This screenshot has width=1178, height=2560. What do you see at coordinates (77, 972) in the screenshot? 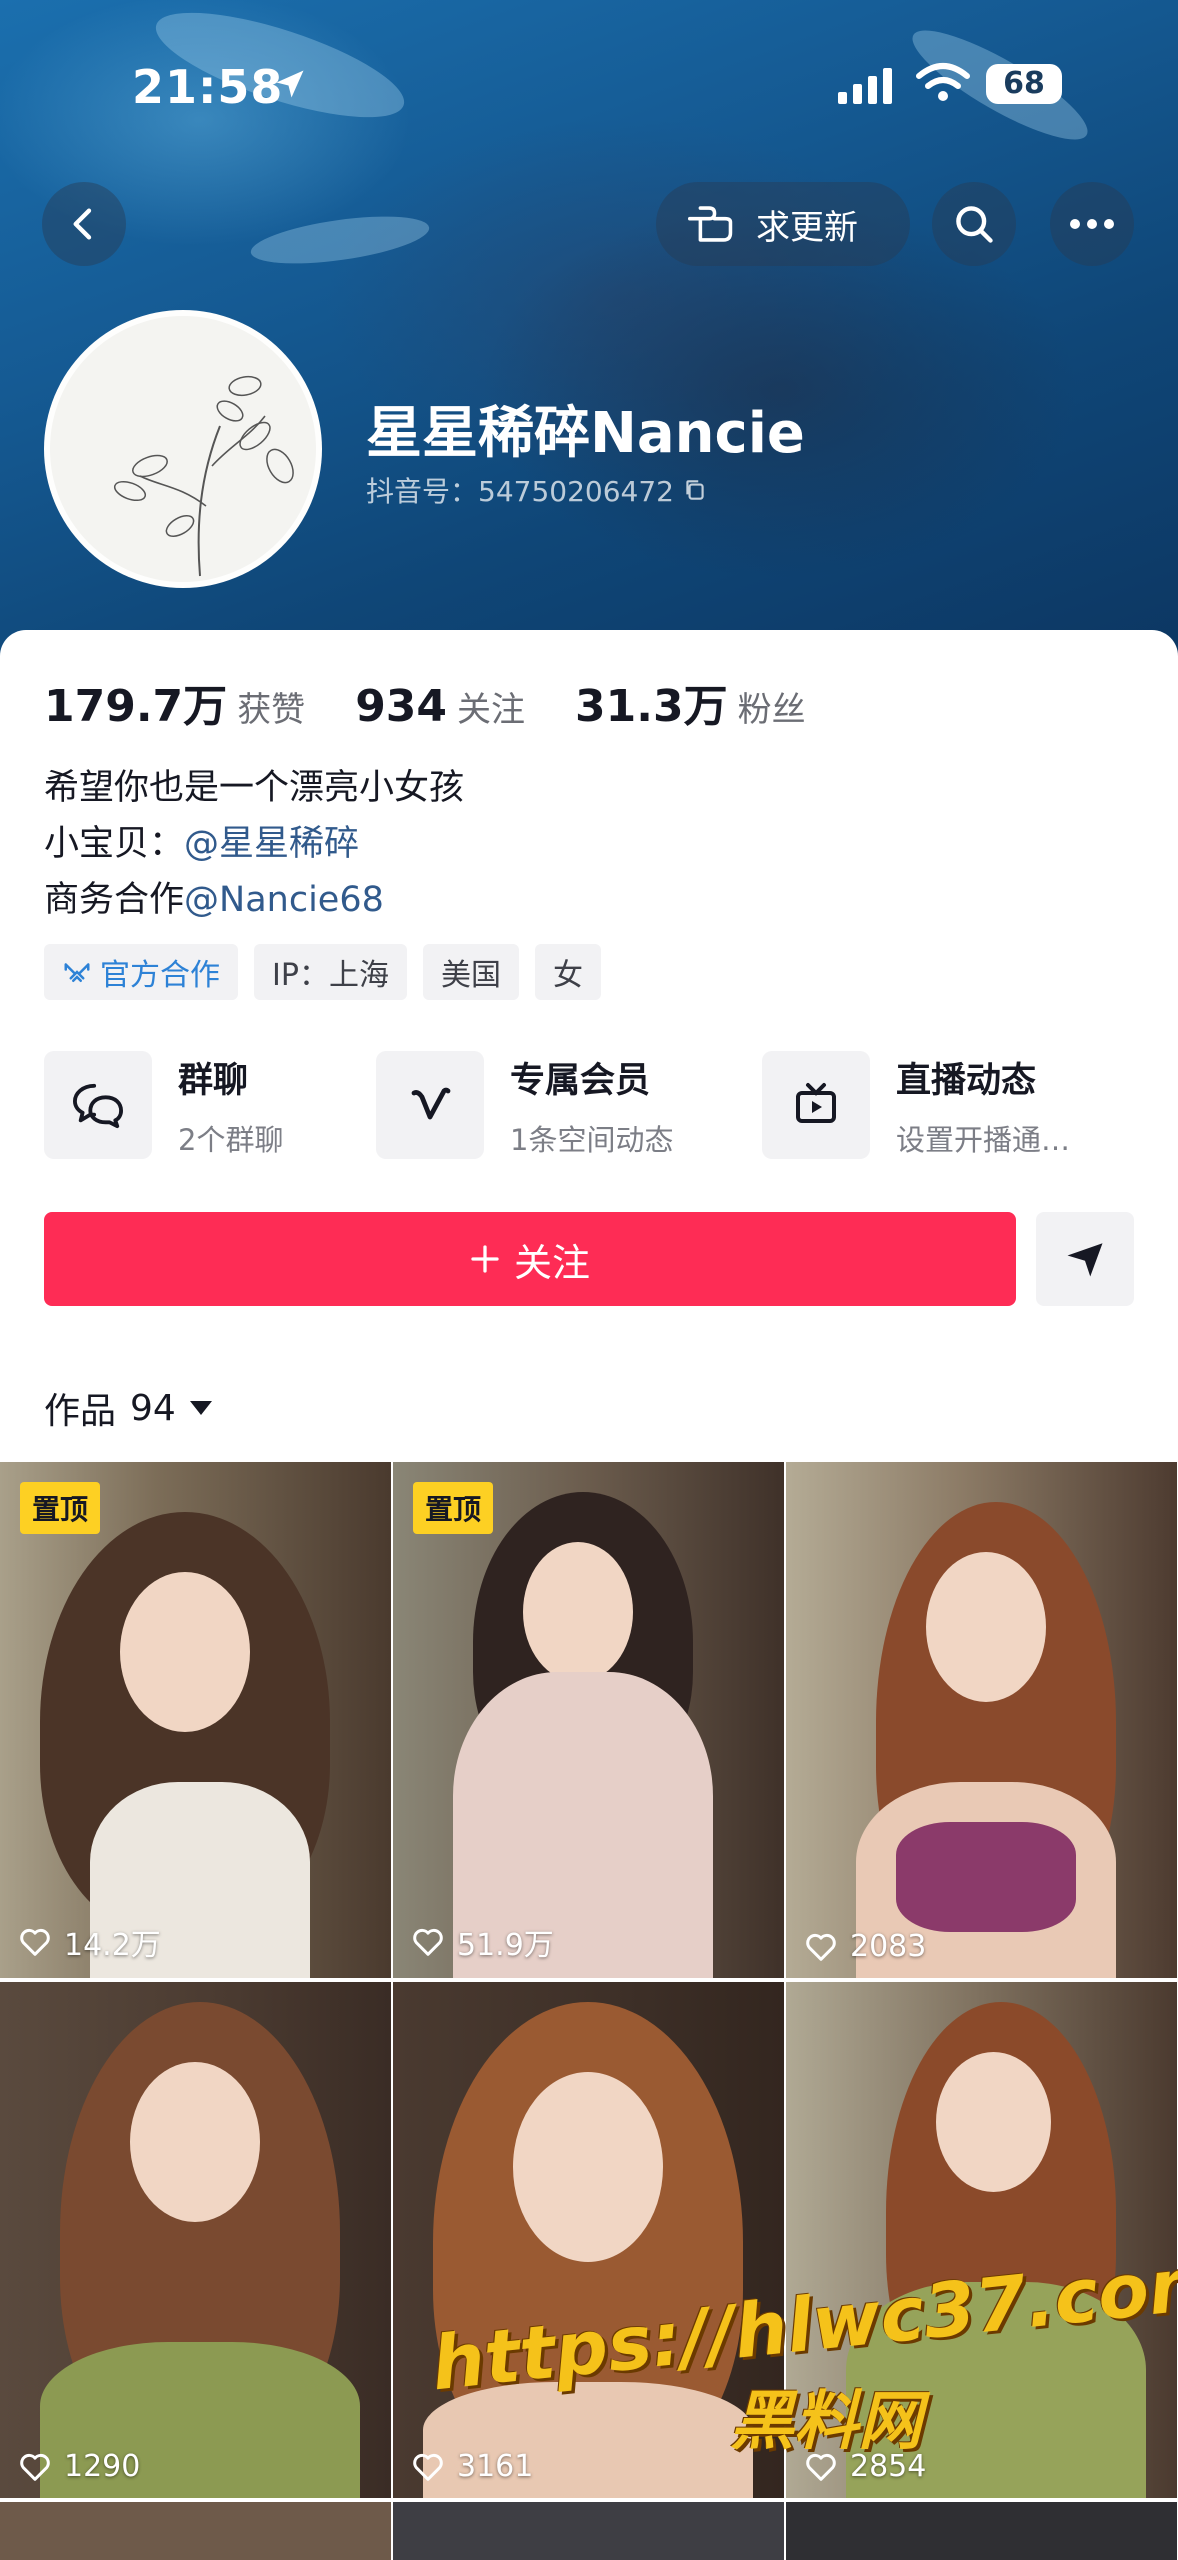
I see `handshake-icon` at bounding box center [77, 972].